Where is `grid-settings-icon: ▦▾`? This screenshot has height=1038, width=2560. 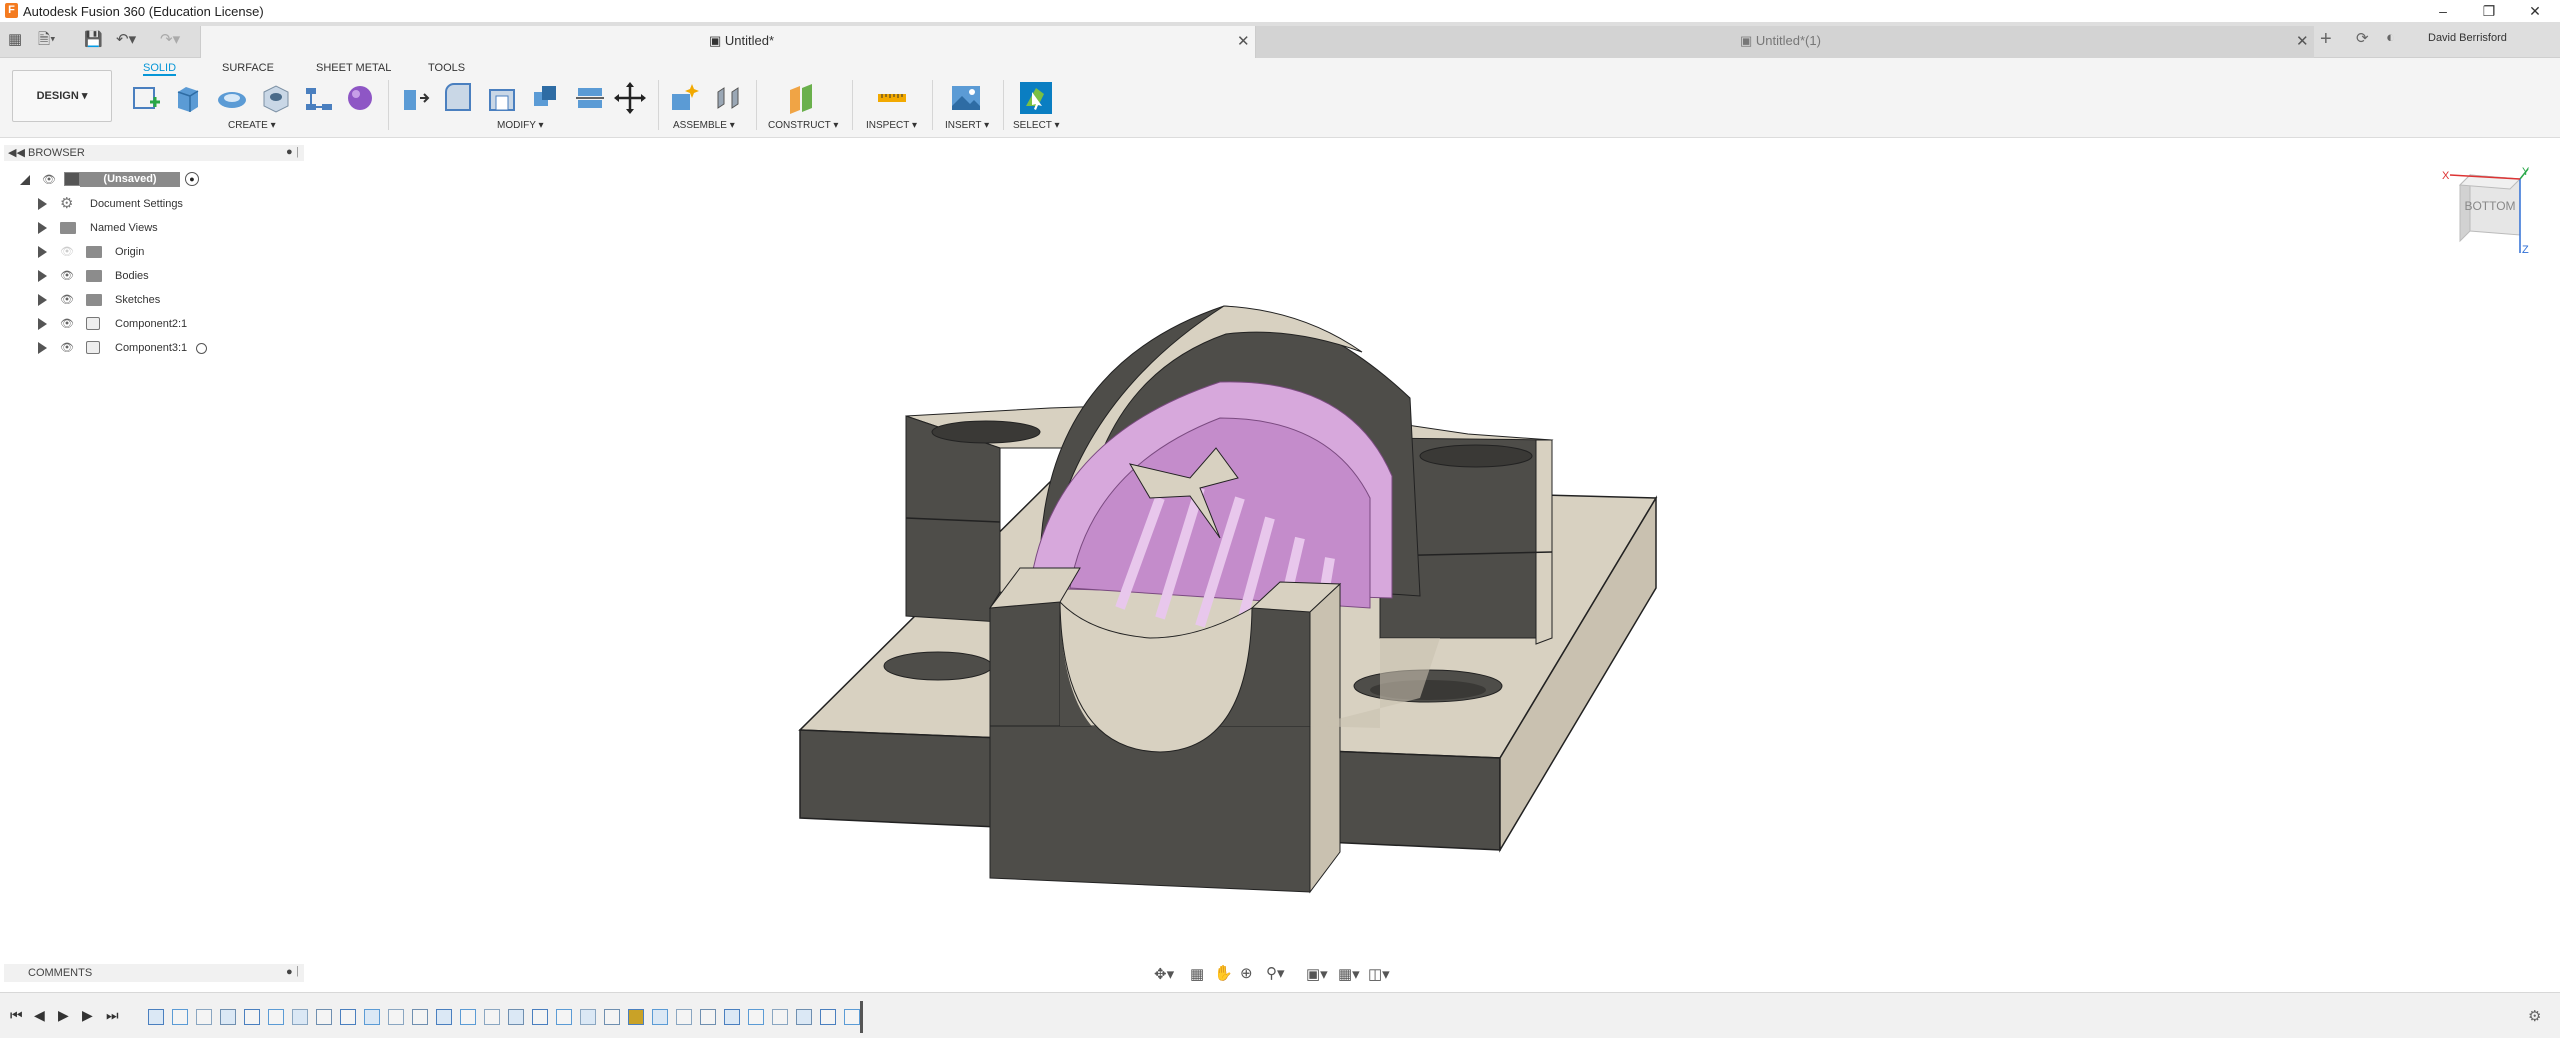 grid-settings-icon: ▦▾ is located at coordinates (1349, 974).